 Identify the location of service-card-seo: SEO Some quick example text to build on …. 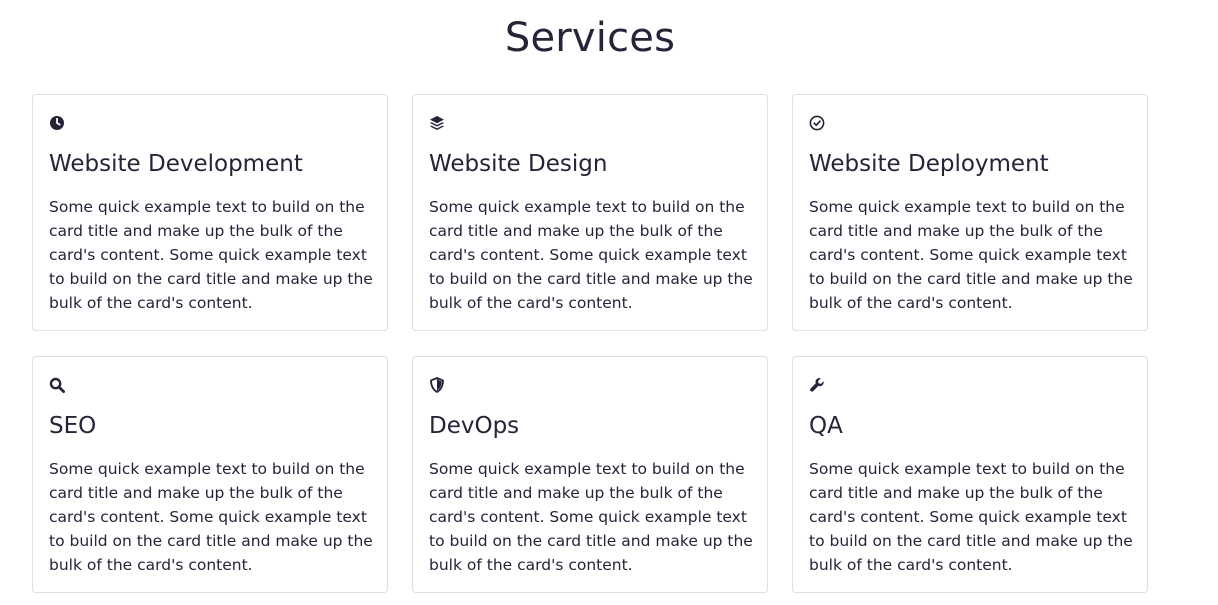
(210, 474).